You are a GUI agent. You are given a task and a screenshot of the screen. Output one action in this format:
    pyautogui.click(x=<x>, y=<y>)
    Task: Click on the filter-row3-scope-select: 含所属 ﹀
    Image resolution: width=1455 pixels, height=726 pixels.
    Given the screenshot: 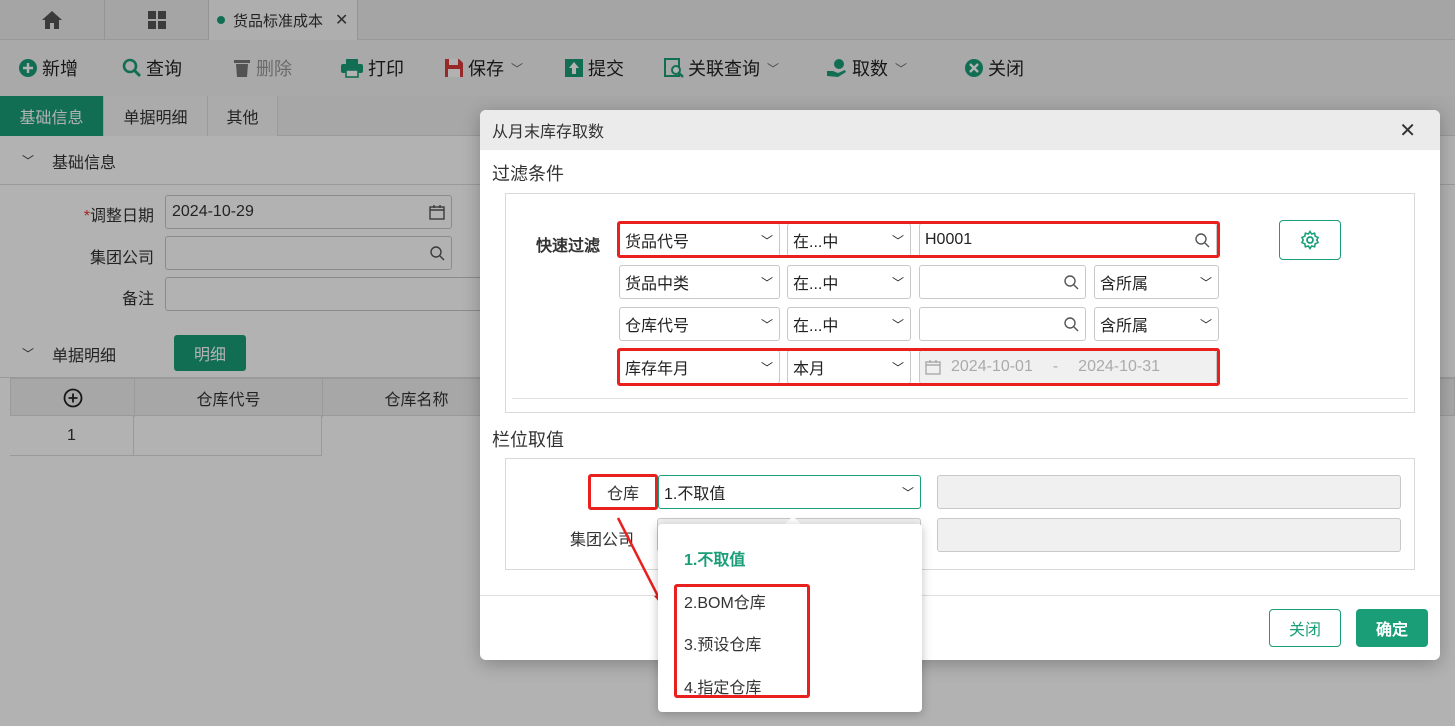 What is the action you would take?
    pyautogui.click(x=1156, y=324)
    